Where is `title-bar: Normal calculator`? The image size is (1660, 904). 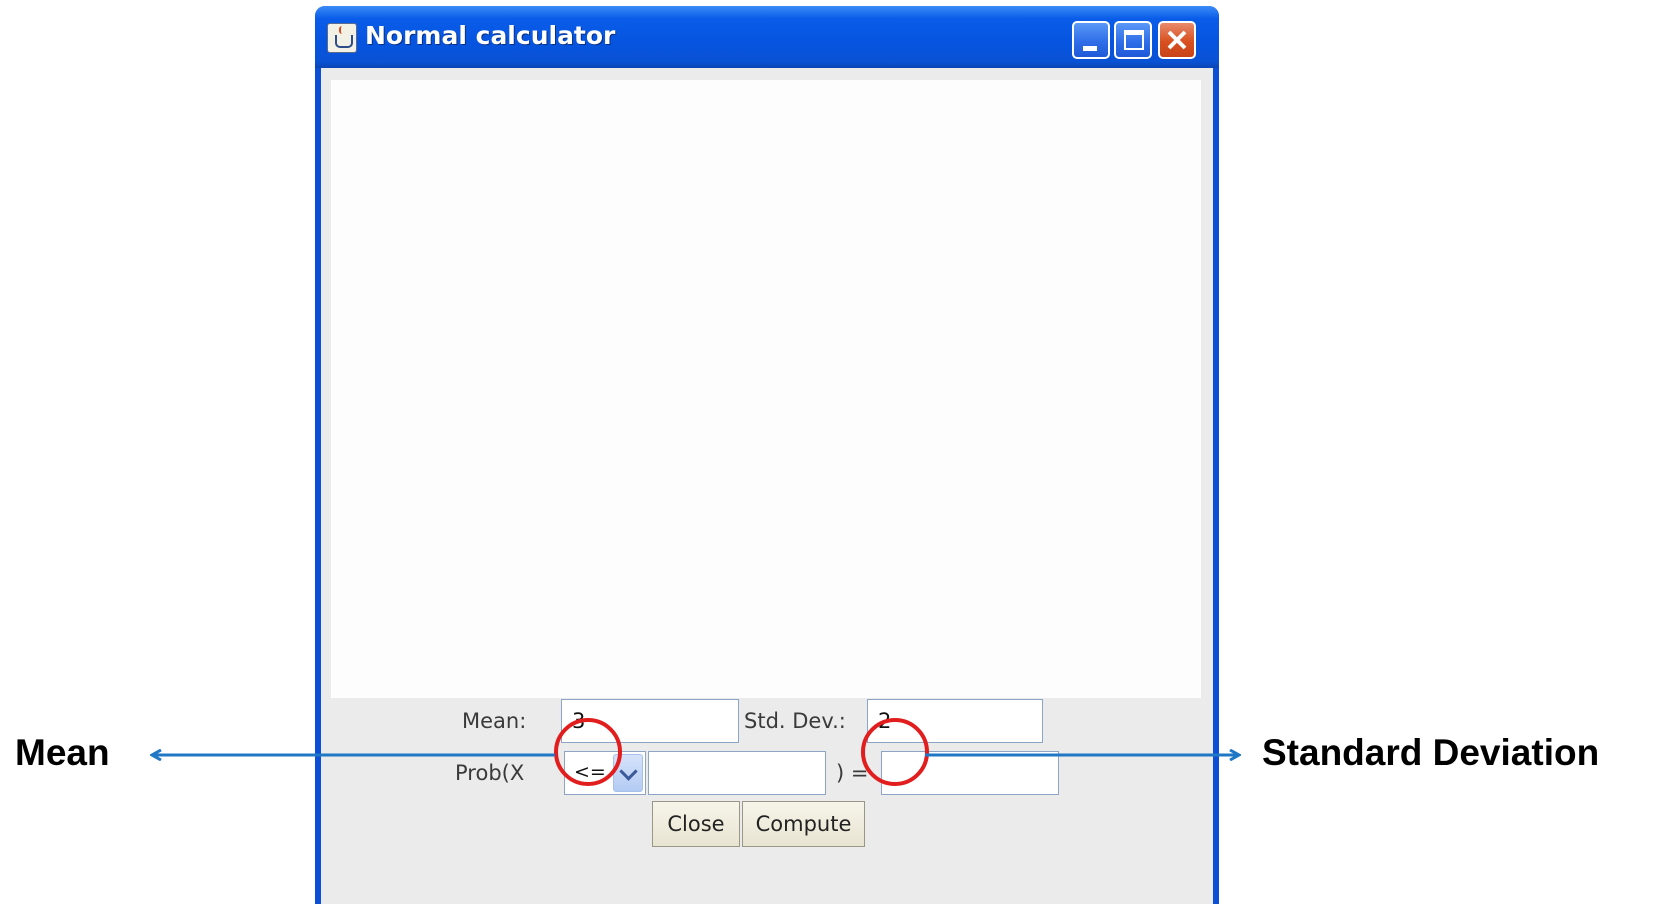
title-bar: Normal calculator is located at coordinates (767, 37).